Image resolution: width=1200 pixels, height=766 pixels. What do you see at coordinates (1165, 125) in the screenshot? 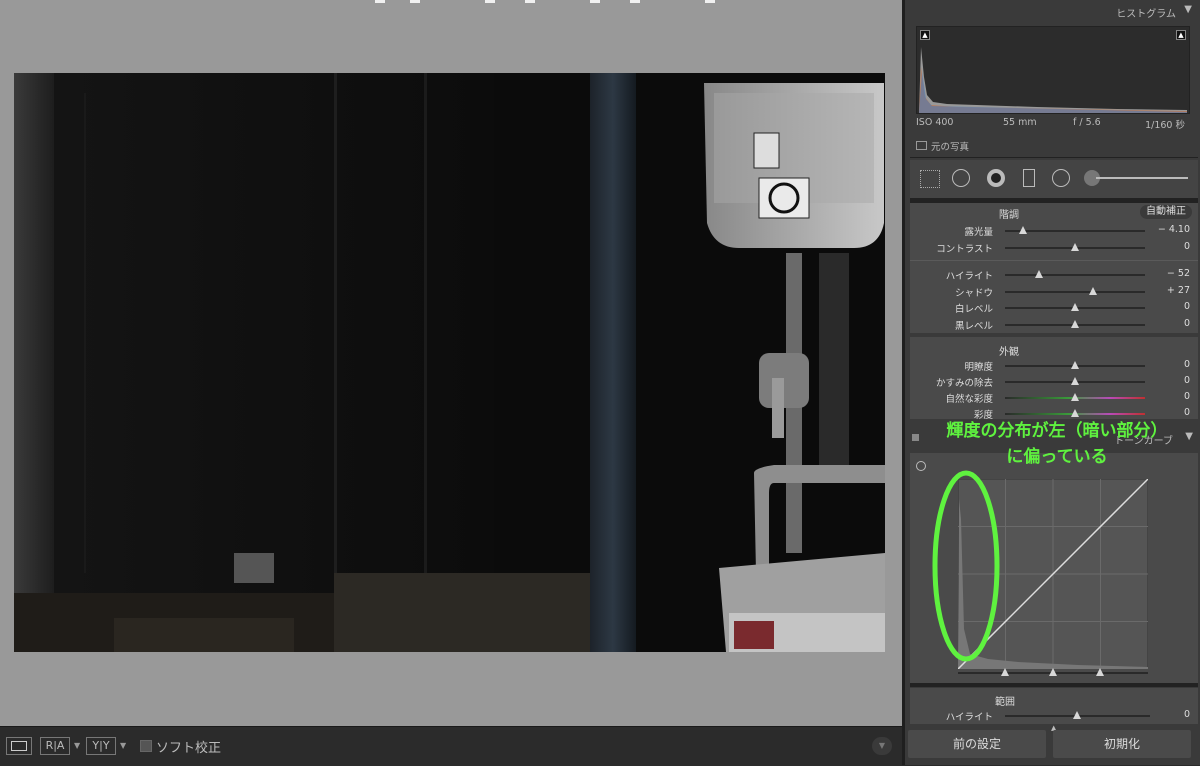
I see `exif-shutter: 1/160 秒` at bounding box center [1165, 125].